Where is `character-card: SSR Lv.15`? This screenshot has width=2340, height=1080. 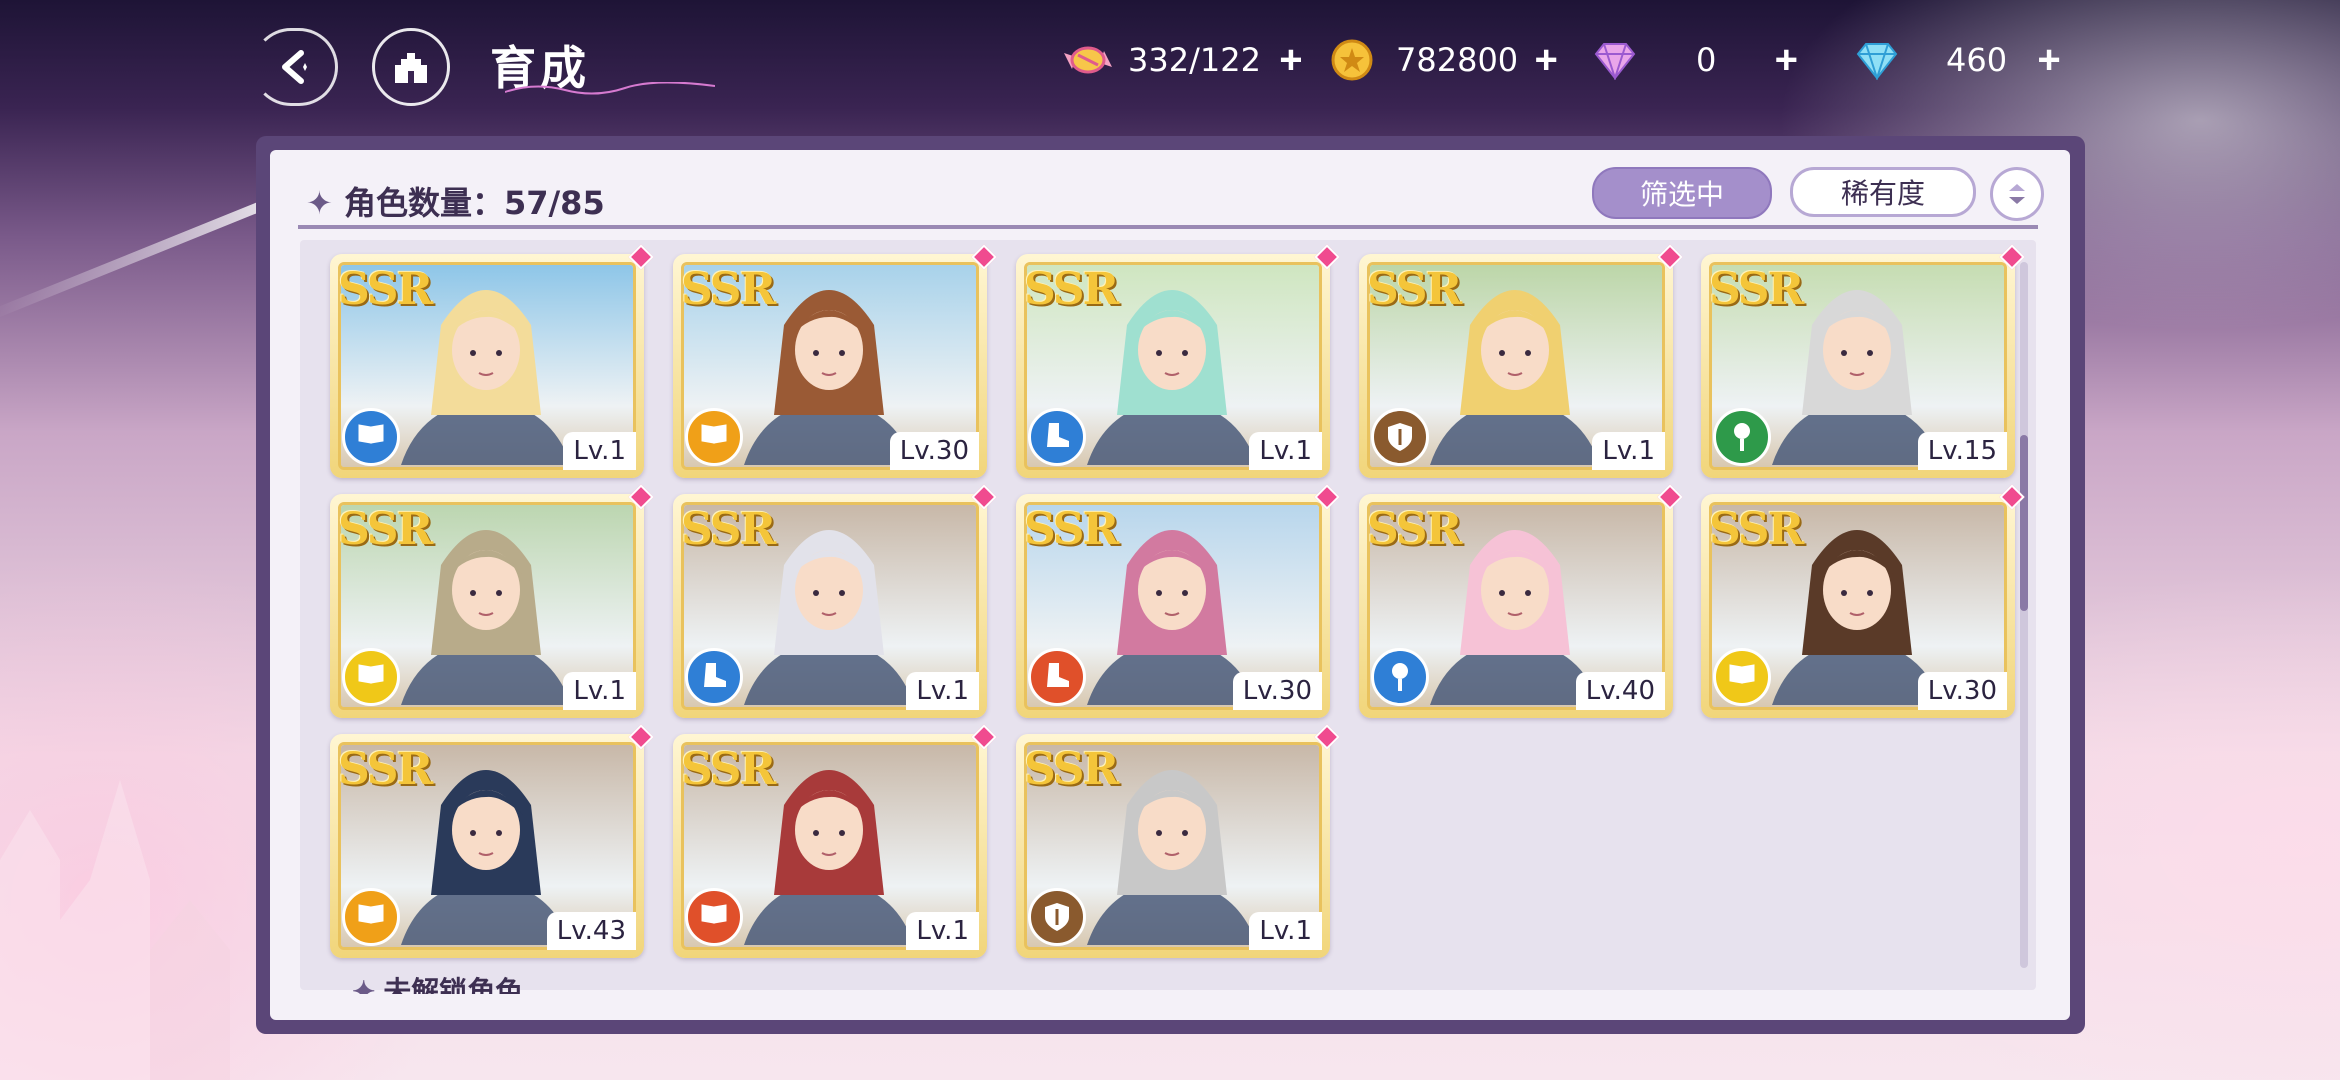 character-card: SSR Lv.15 is located at coordinates (1863, 361).